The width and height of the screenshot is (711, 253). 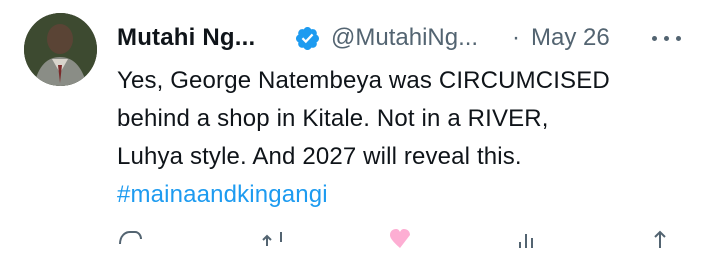 I want to click on tweet-header: Mutahi Ng... @MutahiNg... · May 26, so click(x=407, y=38).